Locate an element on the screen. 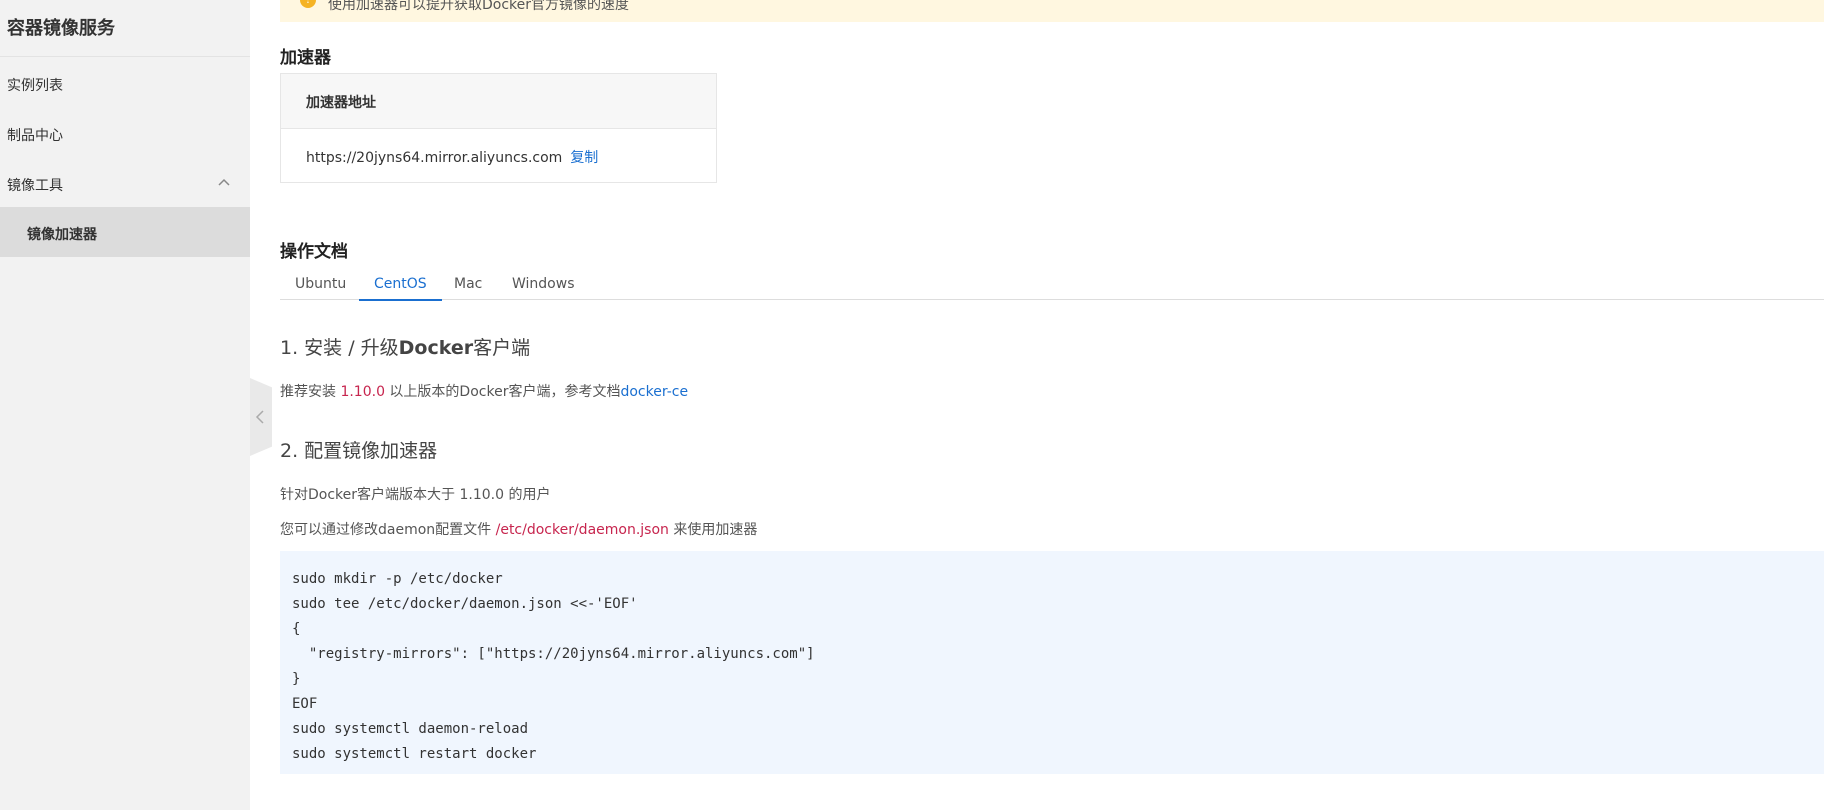 The image size is (1824, 810). sidebar-item-label: 实例列表 is located at coordinates (35, 86).